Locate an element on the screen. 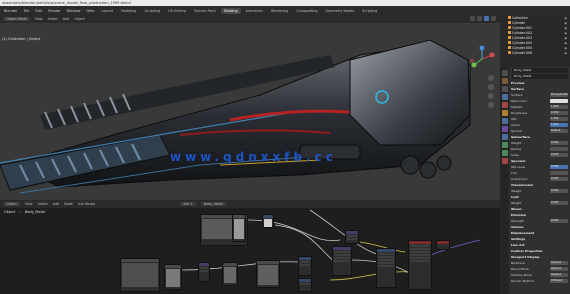 The width and height of the screenshot is (570, 294). material-output-node is located at coordinates (443, 245).